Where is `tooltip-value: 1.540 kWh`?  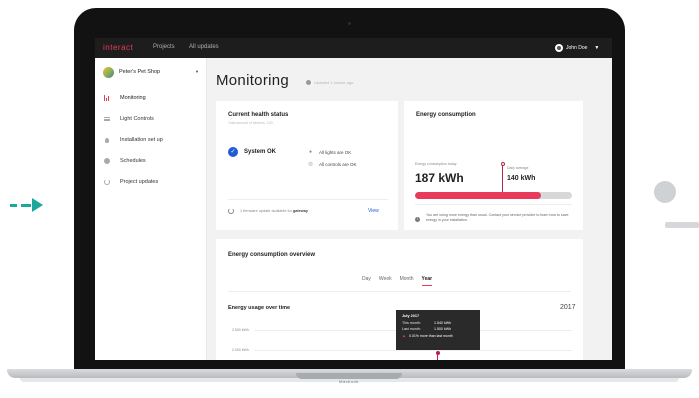 tooltip-value: 1.540 kWh is located at coordinates (443, 323).